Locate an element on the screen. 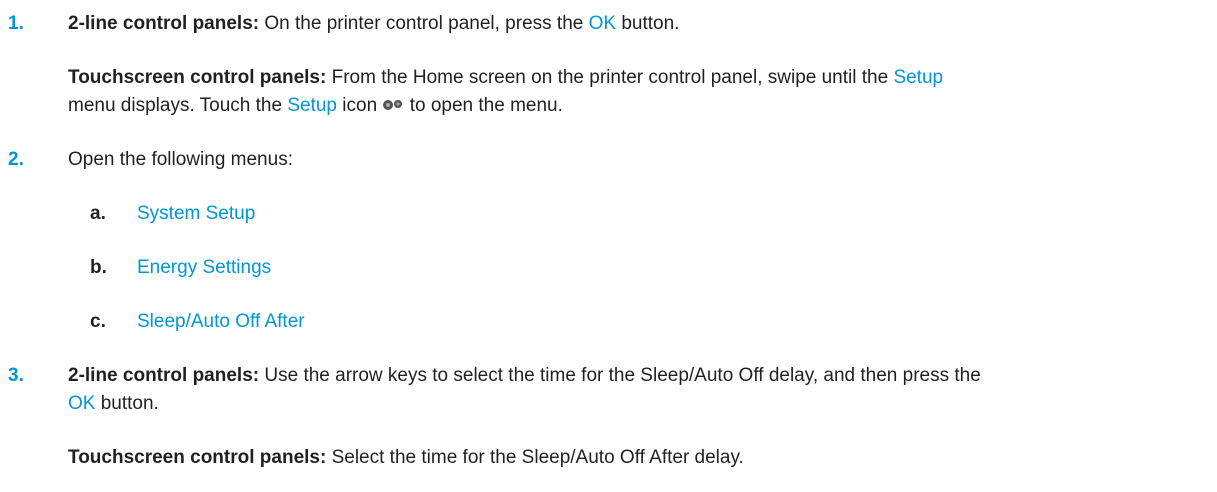 The width and height of the screenshot is (1217, 492). step-3-number: 3. is located at coordinates (16, 375).